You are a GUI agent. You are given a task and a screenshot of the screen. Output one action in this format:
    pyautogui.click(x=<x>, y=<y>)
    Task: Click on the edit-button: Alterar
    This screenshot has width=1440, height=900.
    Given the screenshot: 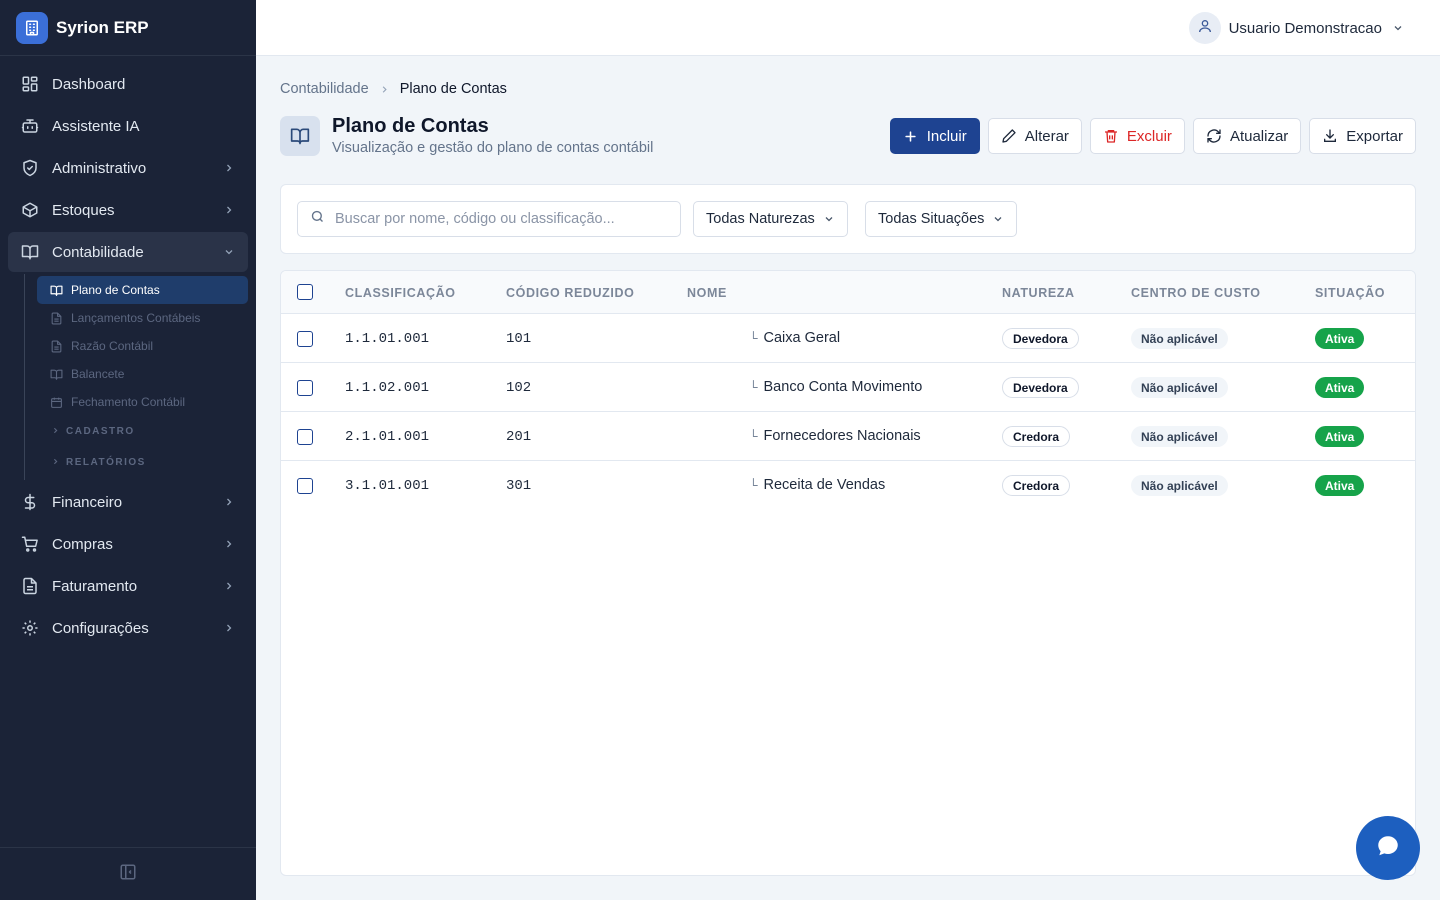 What is the action you would take?
    pyautogui.click(x=1034, y=136)
    